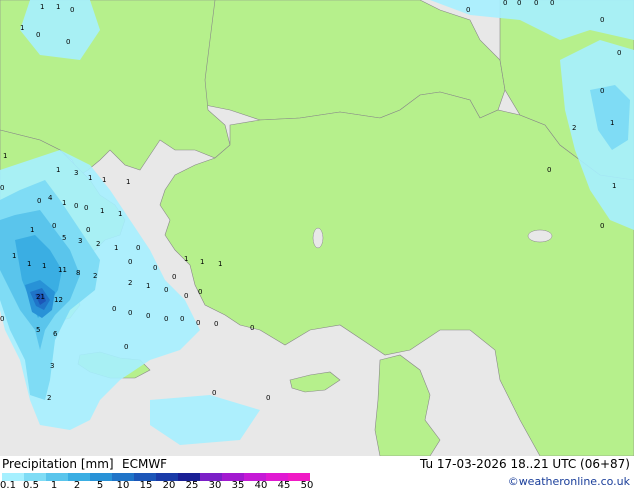 The width and height of the screenshot is (634, 491). Describe the element at coordinates (569, 481) in the screenshot. I see `credit-link: ©weatheronline.co.uk` at that location.